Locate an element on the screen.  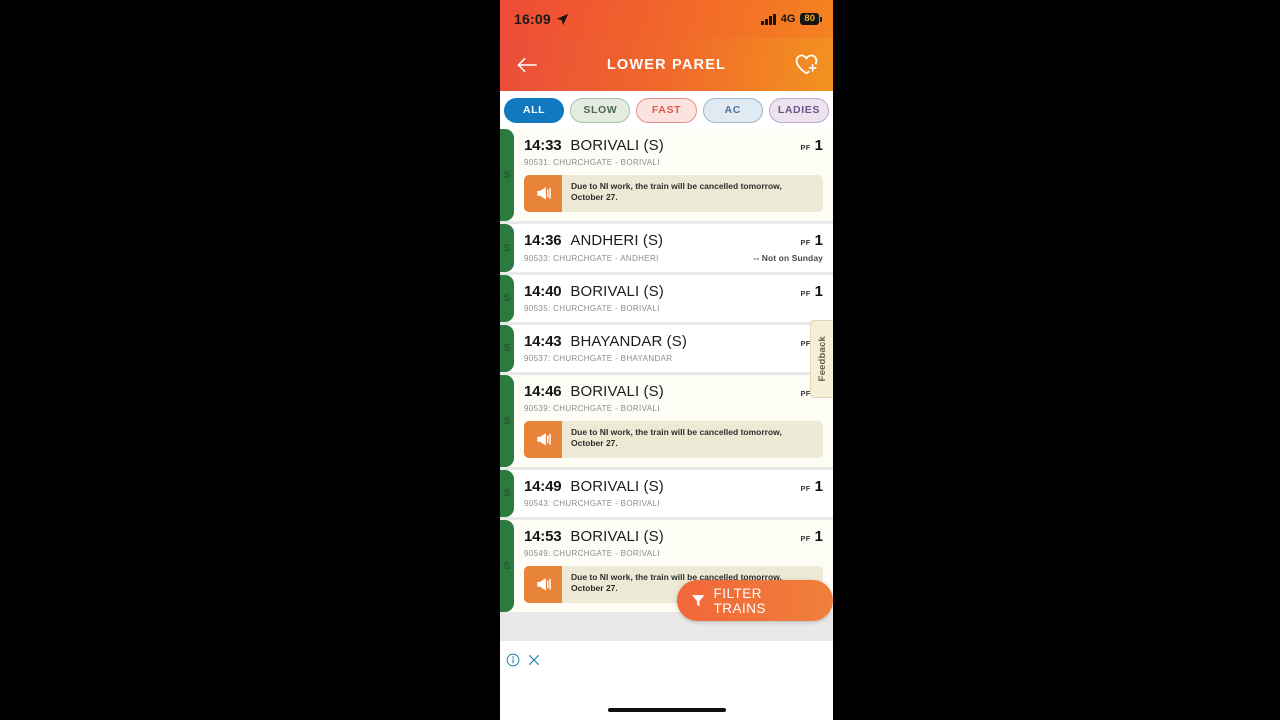
filter-pill-label: ALL is located at coordinates (534, 110).